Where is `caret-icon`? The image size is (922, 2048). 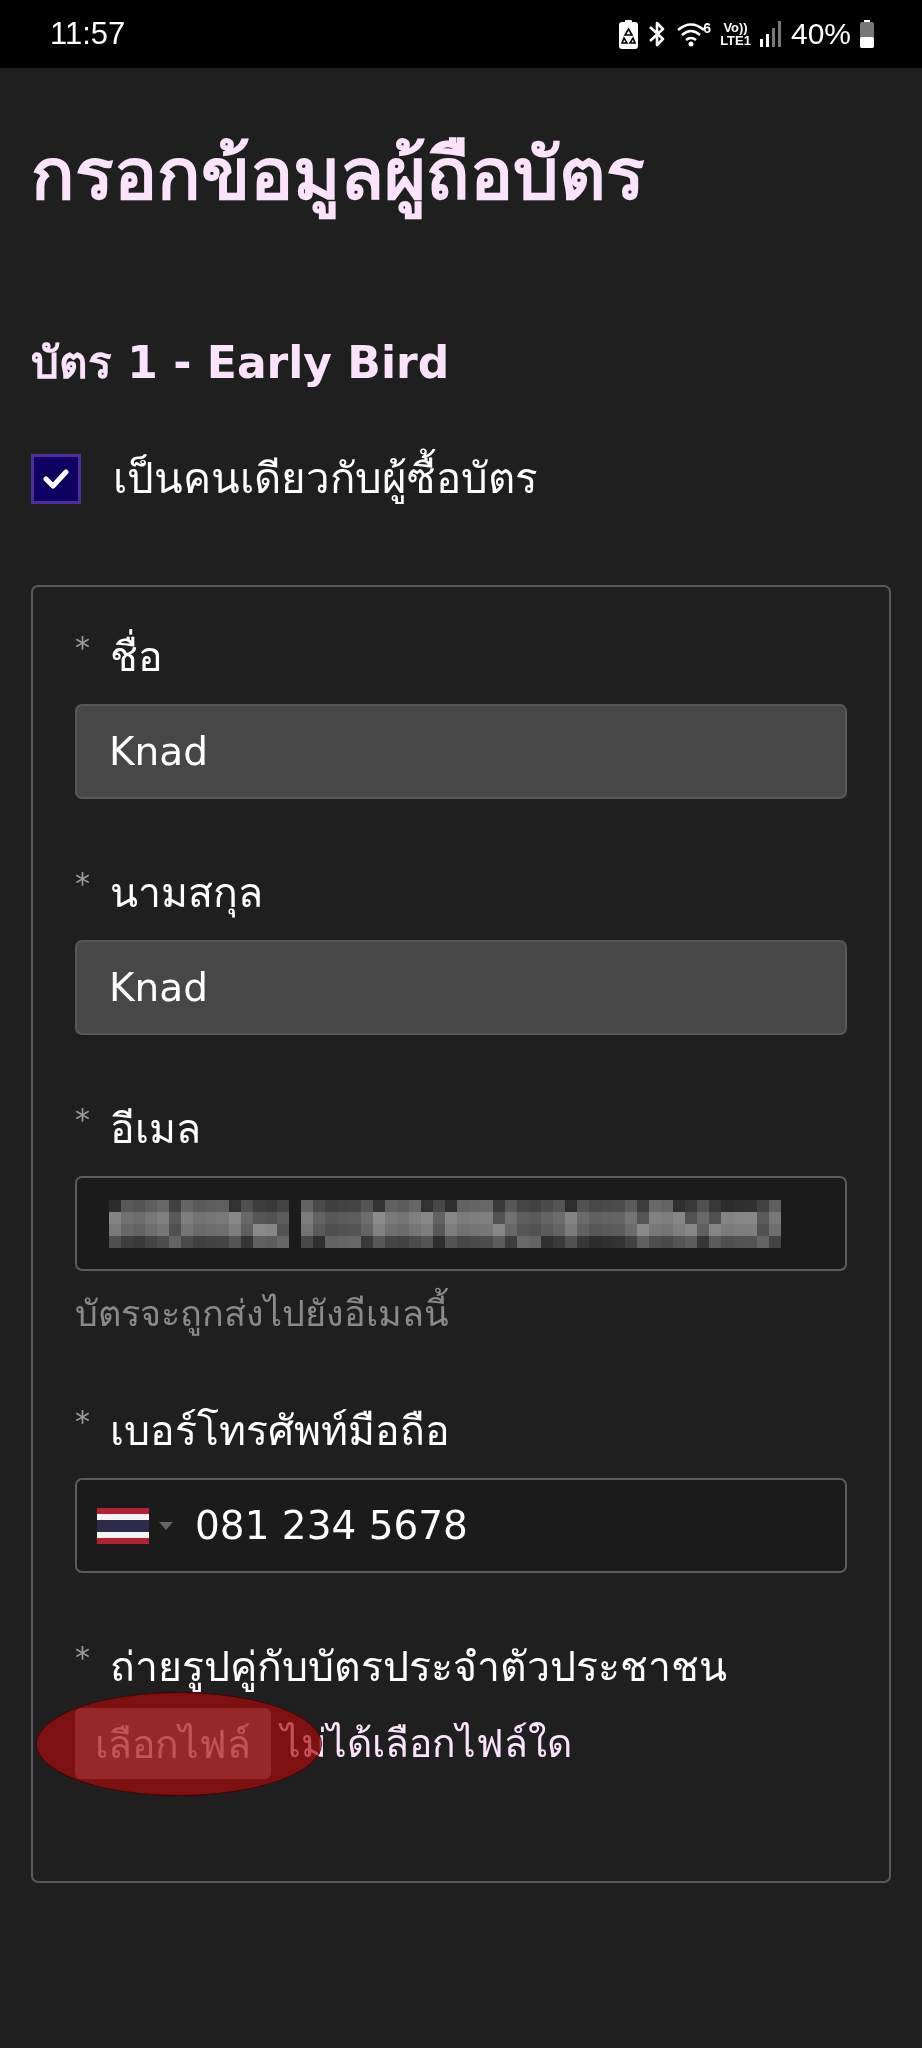
caret-icon is located at coordinates (166, 1525).